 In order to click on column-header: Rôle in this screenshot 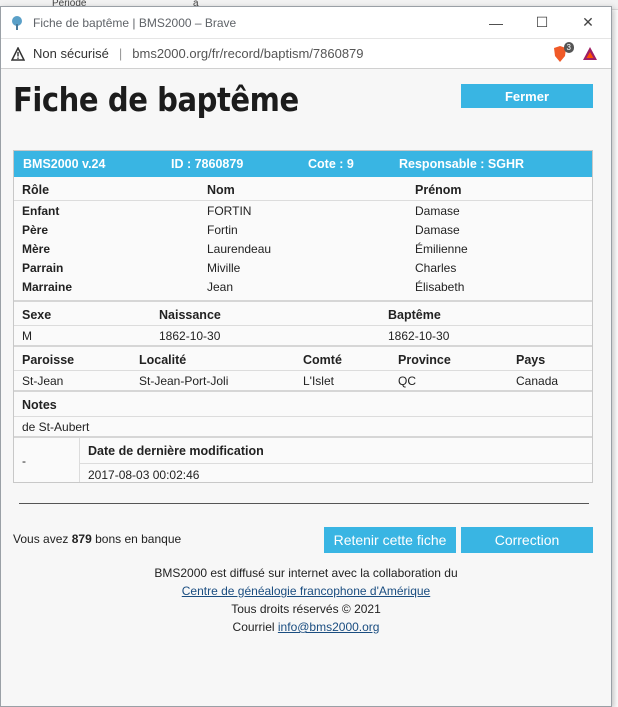, I will do `click(36, 190)`.